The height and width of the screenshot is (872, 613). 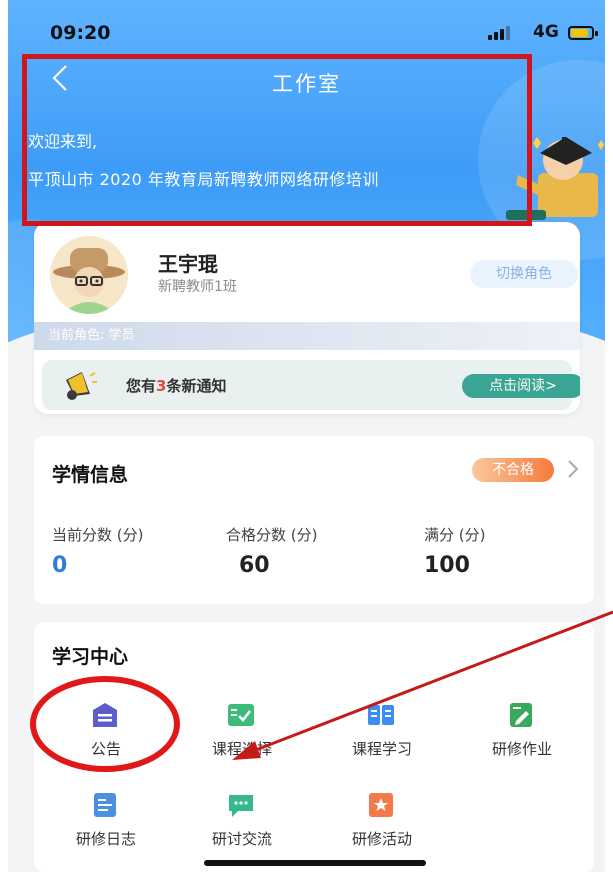 What do you see at coordinates (241, 839) in the screenshot?
I see `grid-label-discussion: 研讨交流` at bounding box center [241, 839].